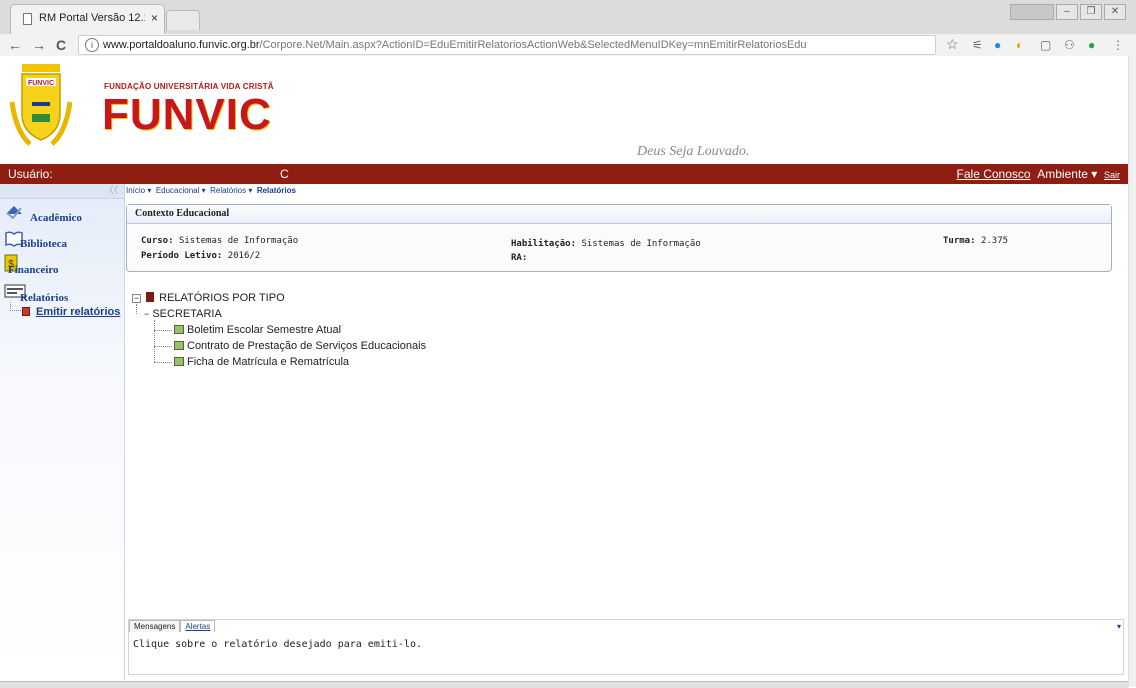  What do you see at coordinates (284, 174) in the screenshot?
I see `user-name: C` at bounding box center [284, 174].